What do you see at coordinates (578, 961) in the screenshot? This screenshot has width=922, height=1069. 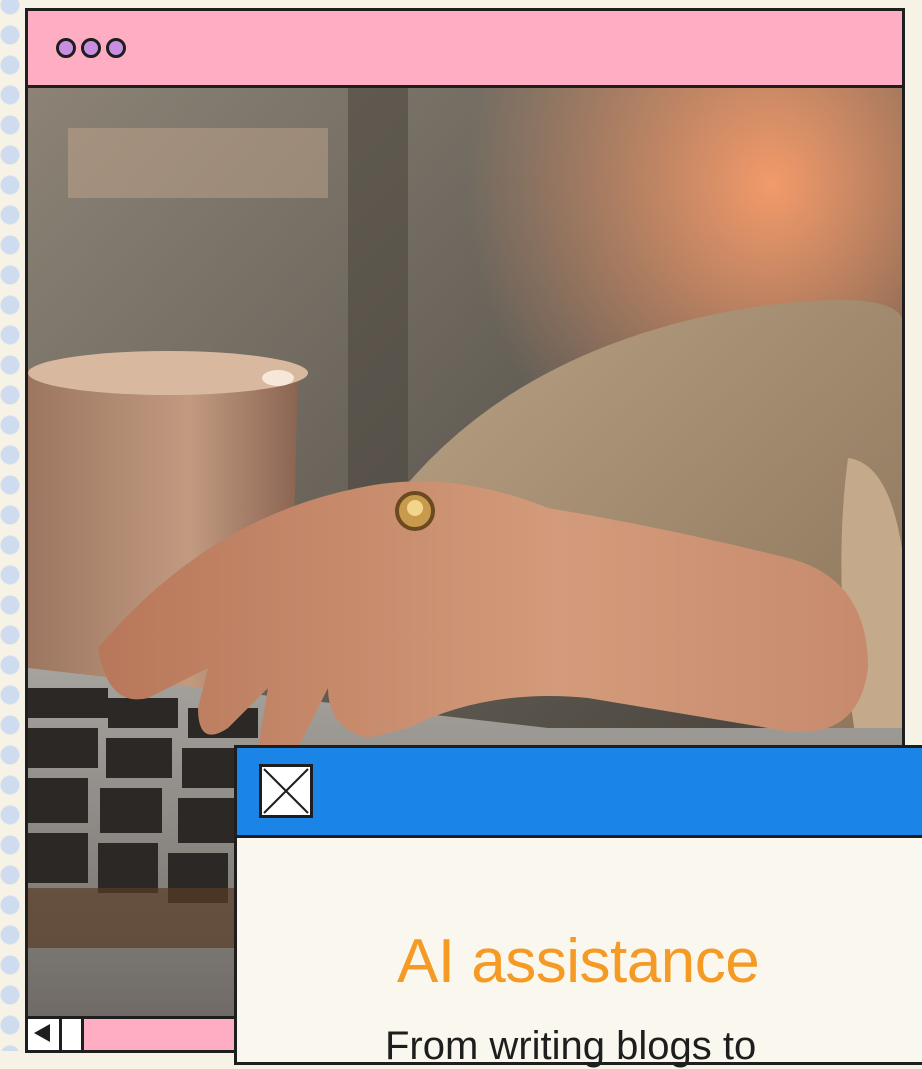 I see `dialog-heading: AI assistance` at bounding box center [578, 961].